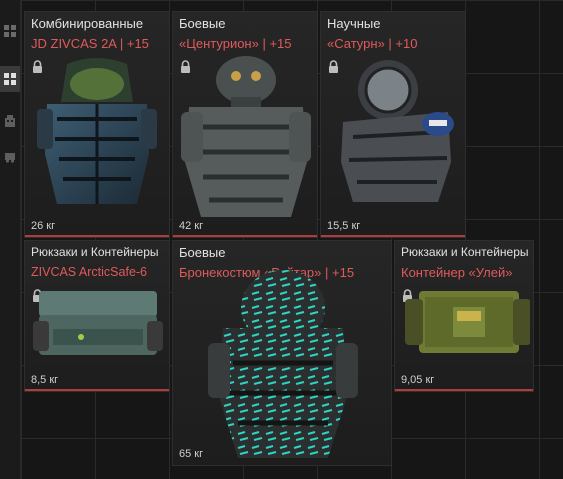 Image resolution: width=563 pixels, height=479 pixels. I want to click on item-weight: 15,5 кг, so click(344, 226).